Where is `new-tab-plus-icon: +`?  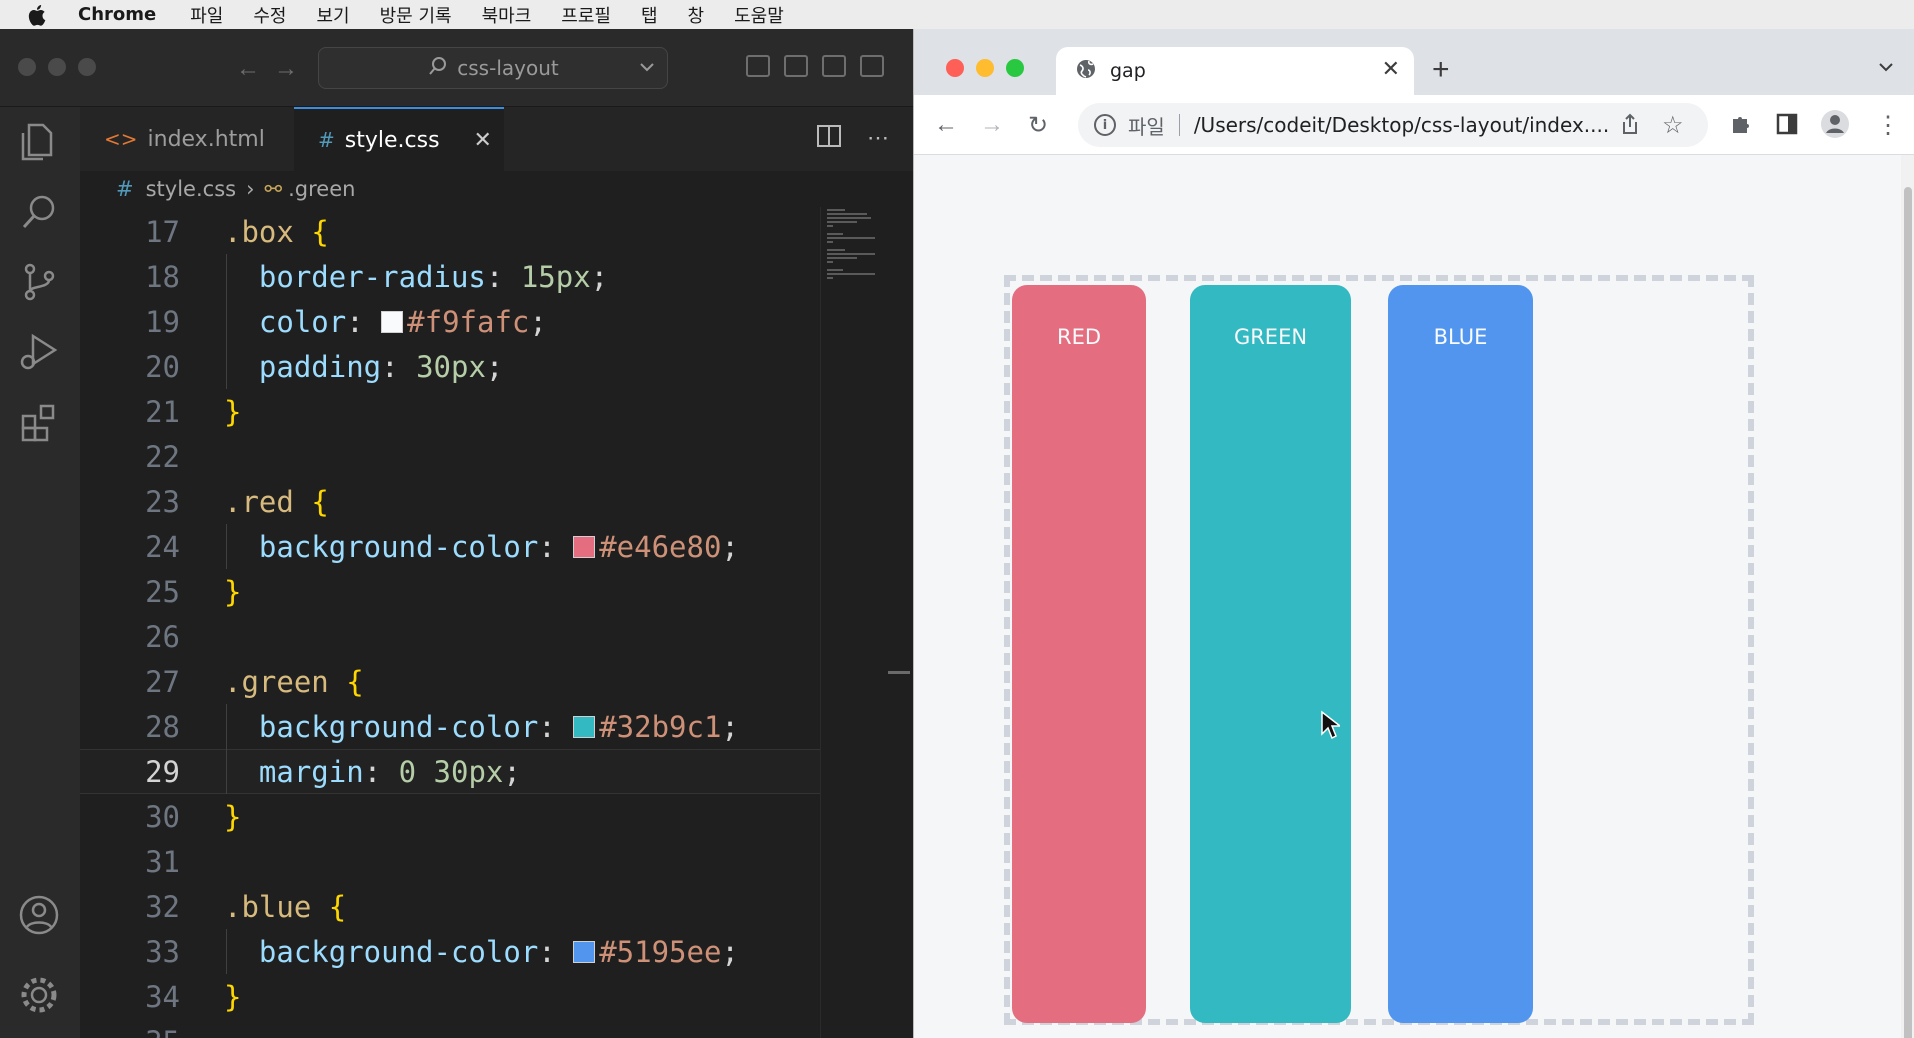
new-tab-plus-icon: + is located at coordinates (1441, 70).